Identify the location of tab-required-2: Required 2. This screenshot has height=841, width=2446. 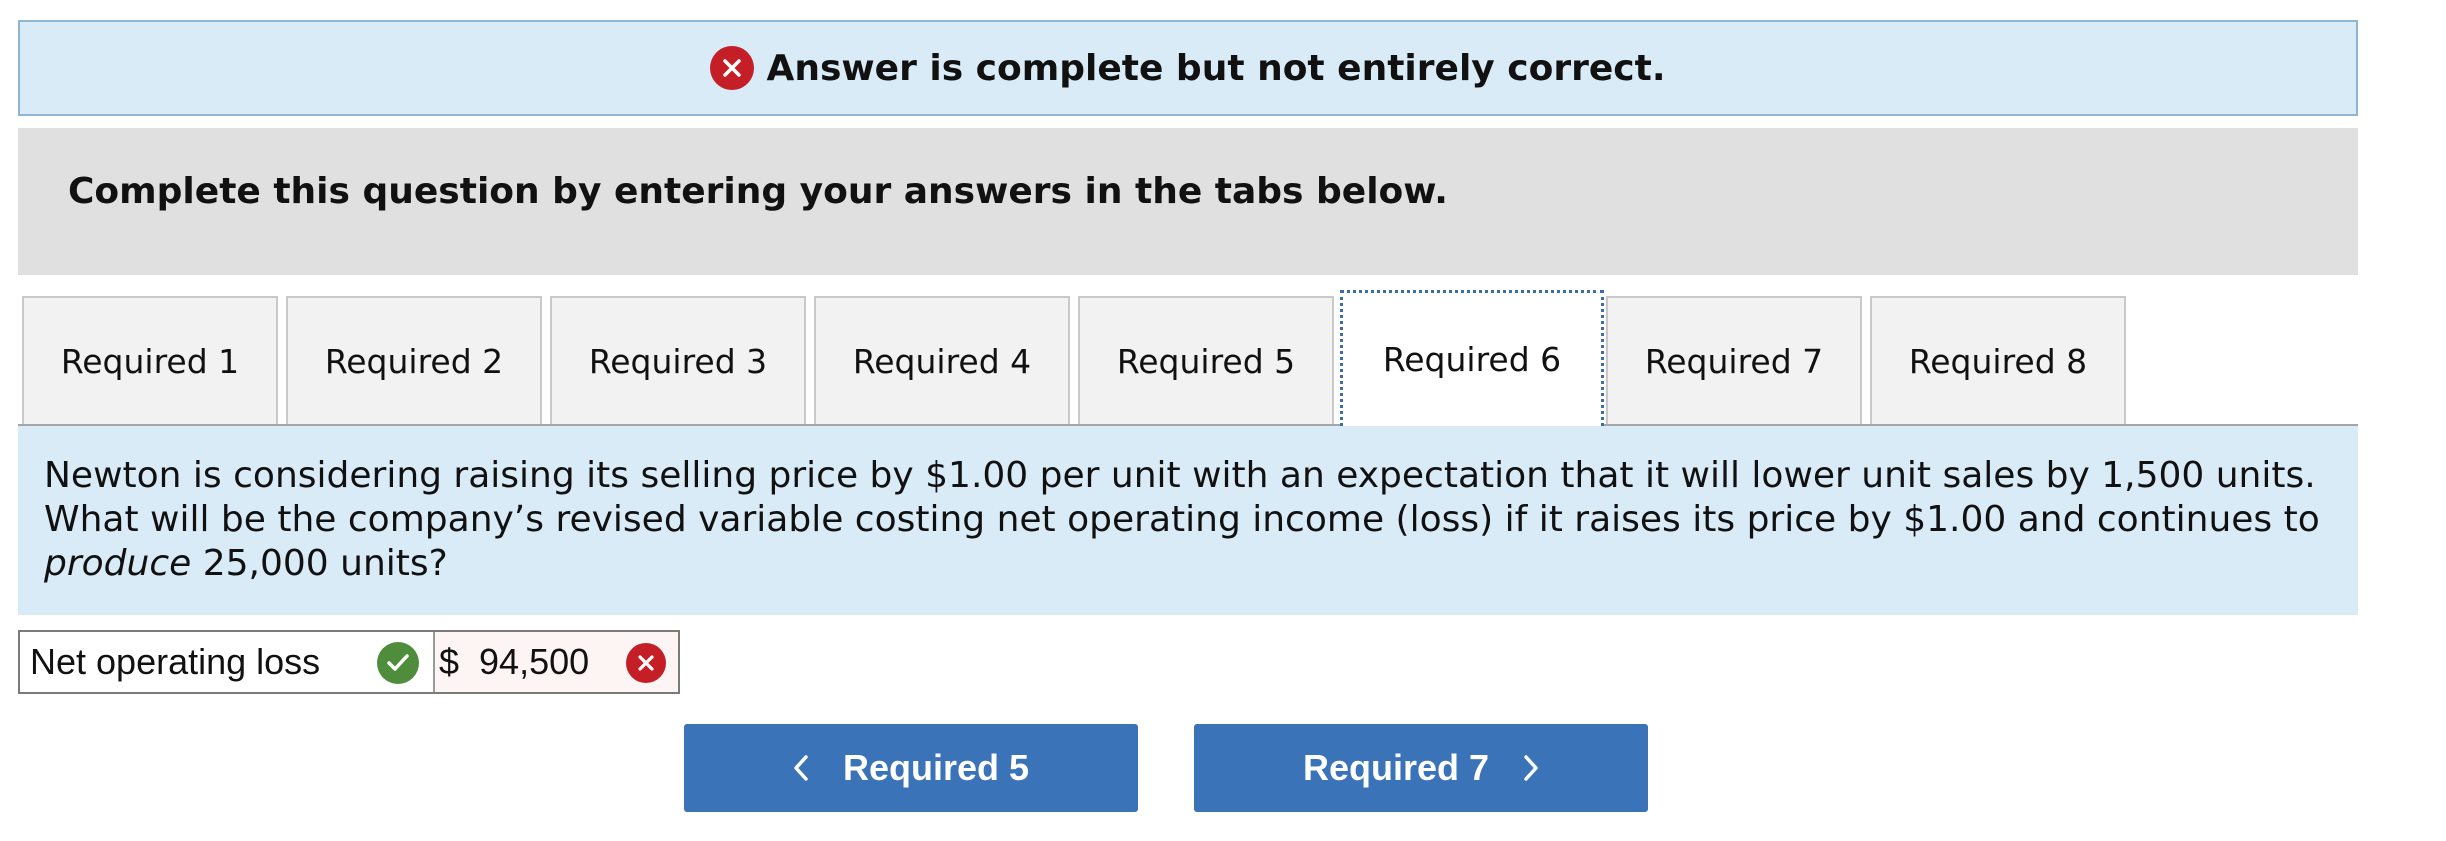
(414, 360).